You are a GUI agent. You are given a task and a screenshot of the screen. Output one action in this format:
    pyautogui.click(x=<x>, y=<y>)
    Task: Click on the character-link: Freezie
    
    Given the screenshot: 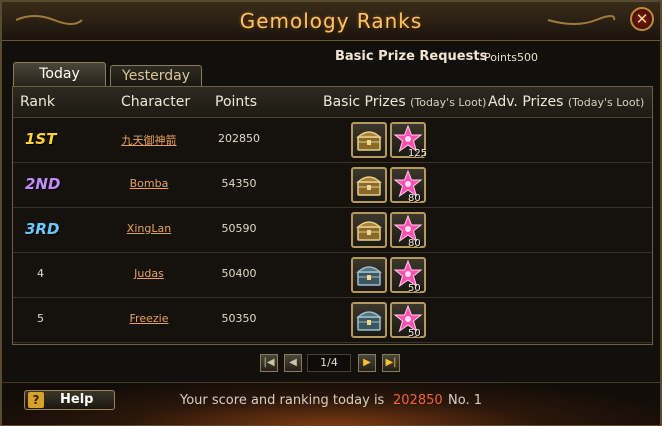 What is the action you would take?
    pyautogui.click(x=149, y=318)
    